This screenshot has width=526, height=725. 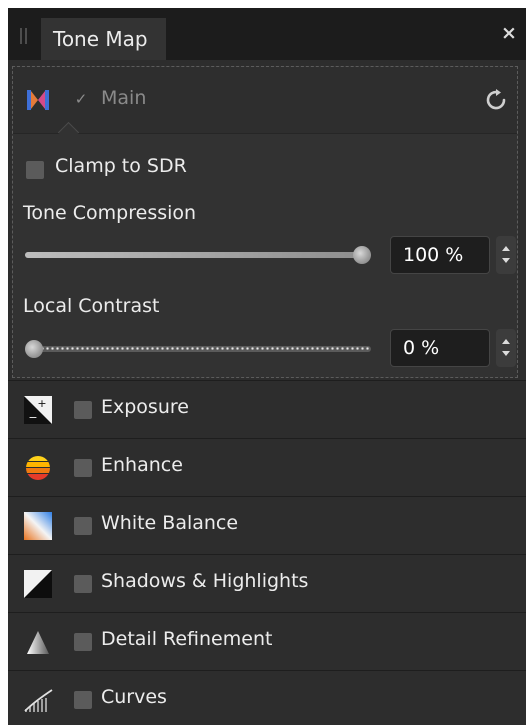 What do you see at coordinates (38, 100) in the screenshot?
I see `tone-map-icon` at bounding box center [38, 100].